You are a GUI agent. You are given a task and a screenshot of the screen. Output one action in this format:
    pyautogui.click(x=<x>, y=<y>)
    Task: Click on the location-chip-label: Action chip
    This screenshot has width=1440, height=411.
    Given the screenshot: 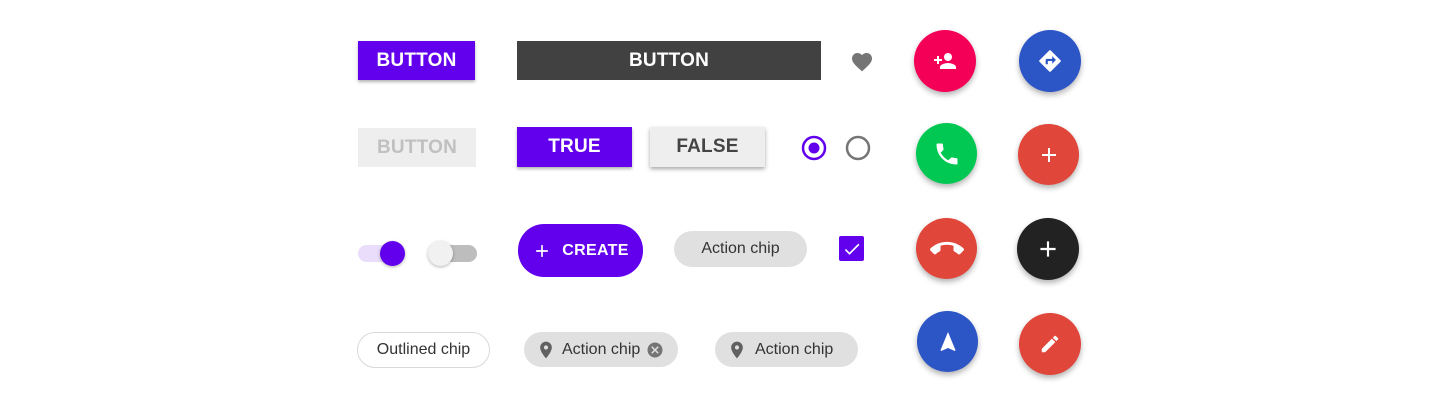 What is the action you would take?
    pyautogui.click(x=794, y=349)
    